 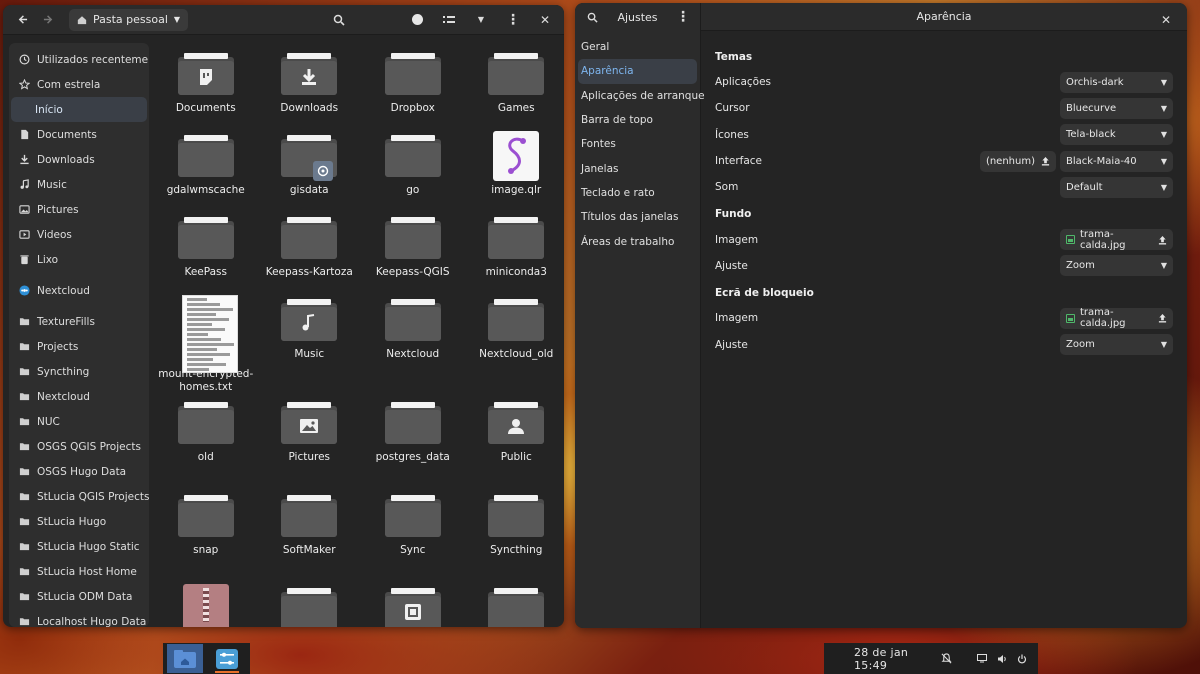 I want to click on chevron-down-icon: ▼, so click(x=1163, y=82).